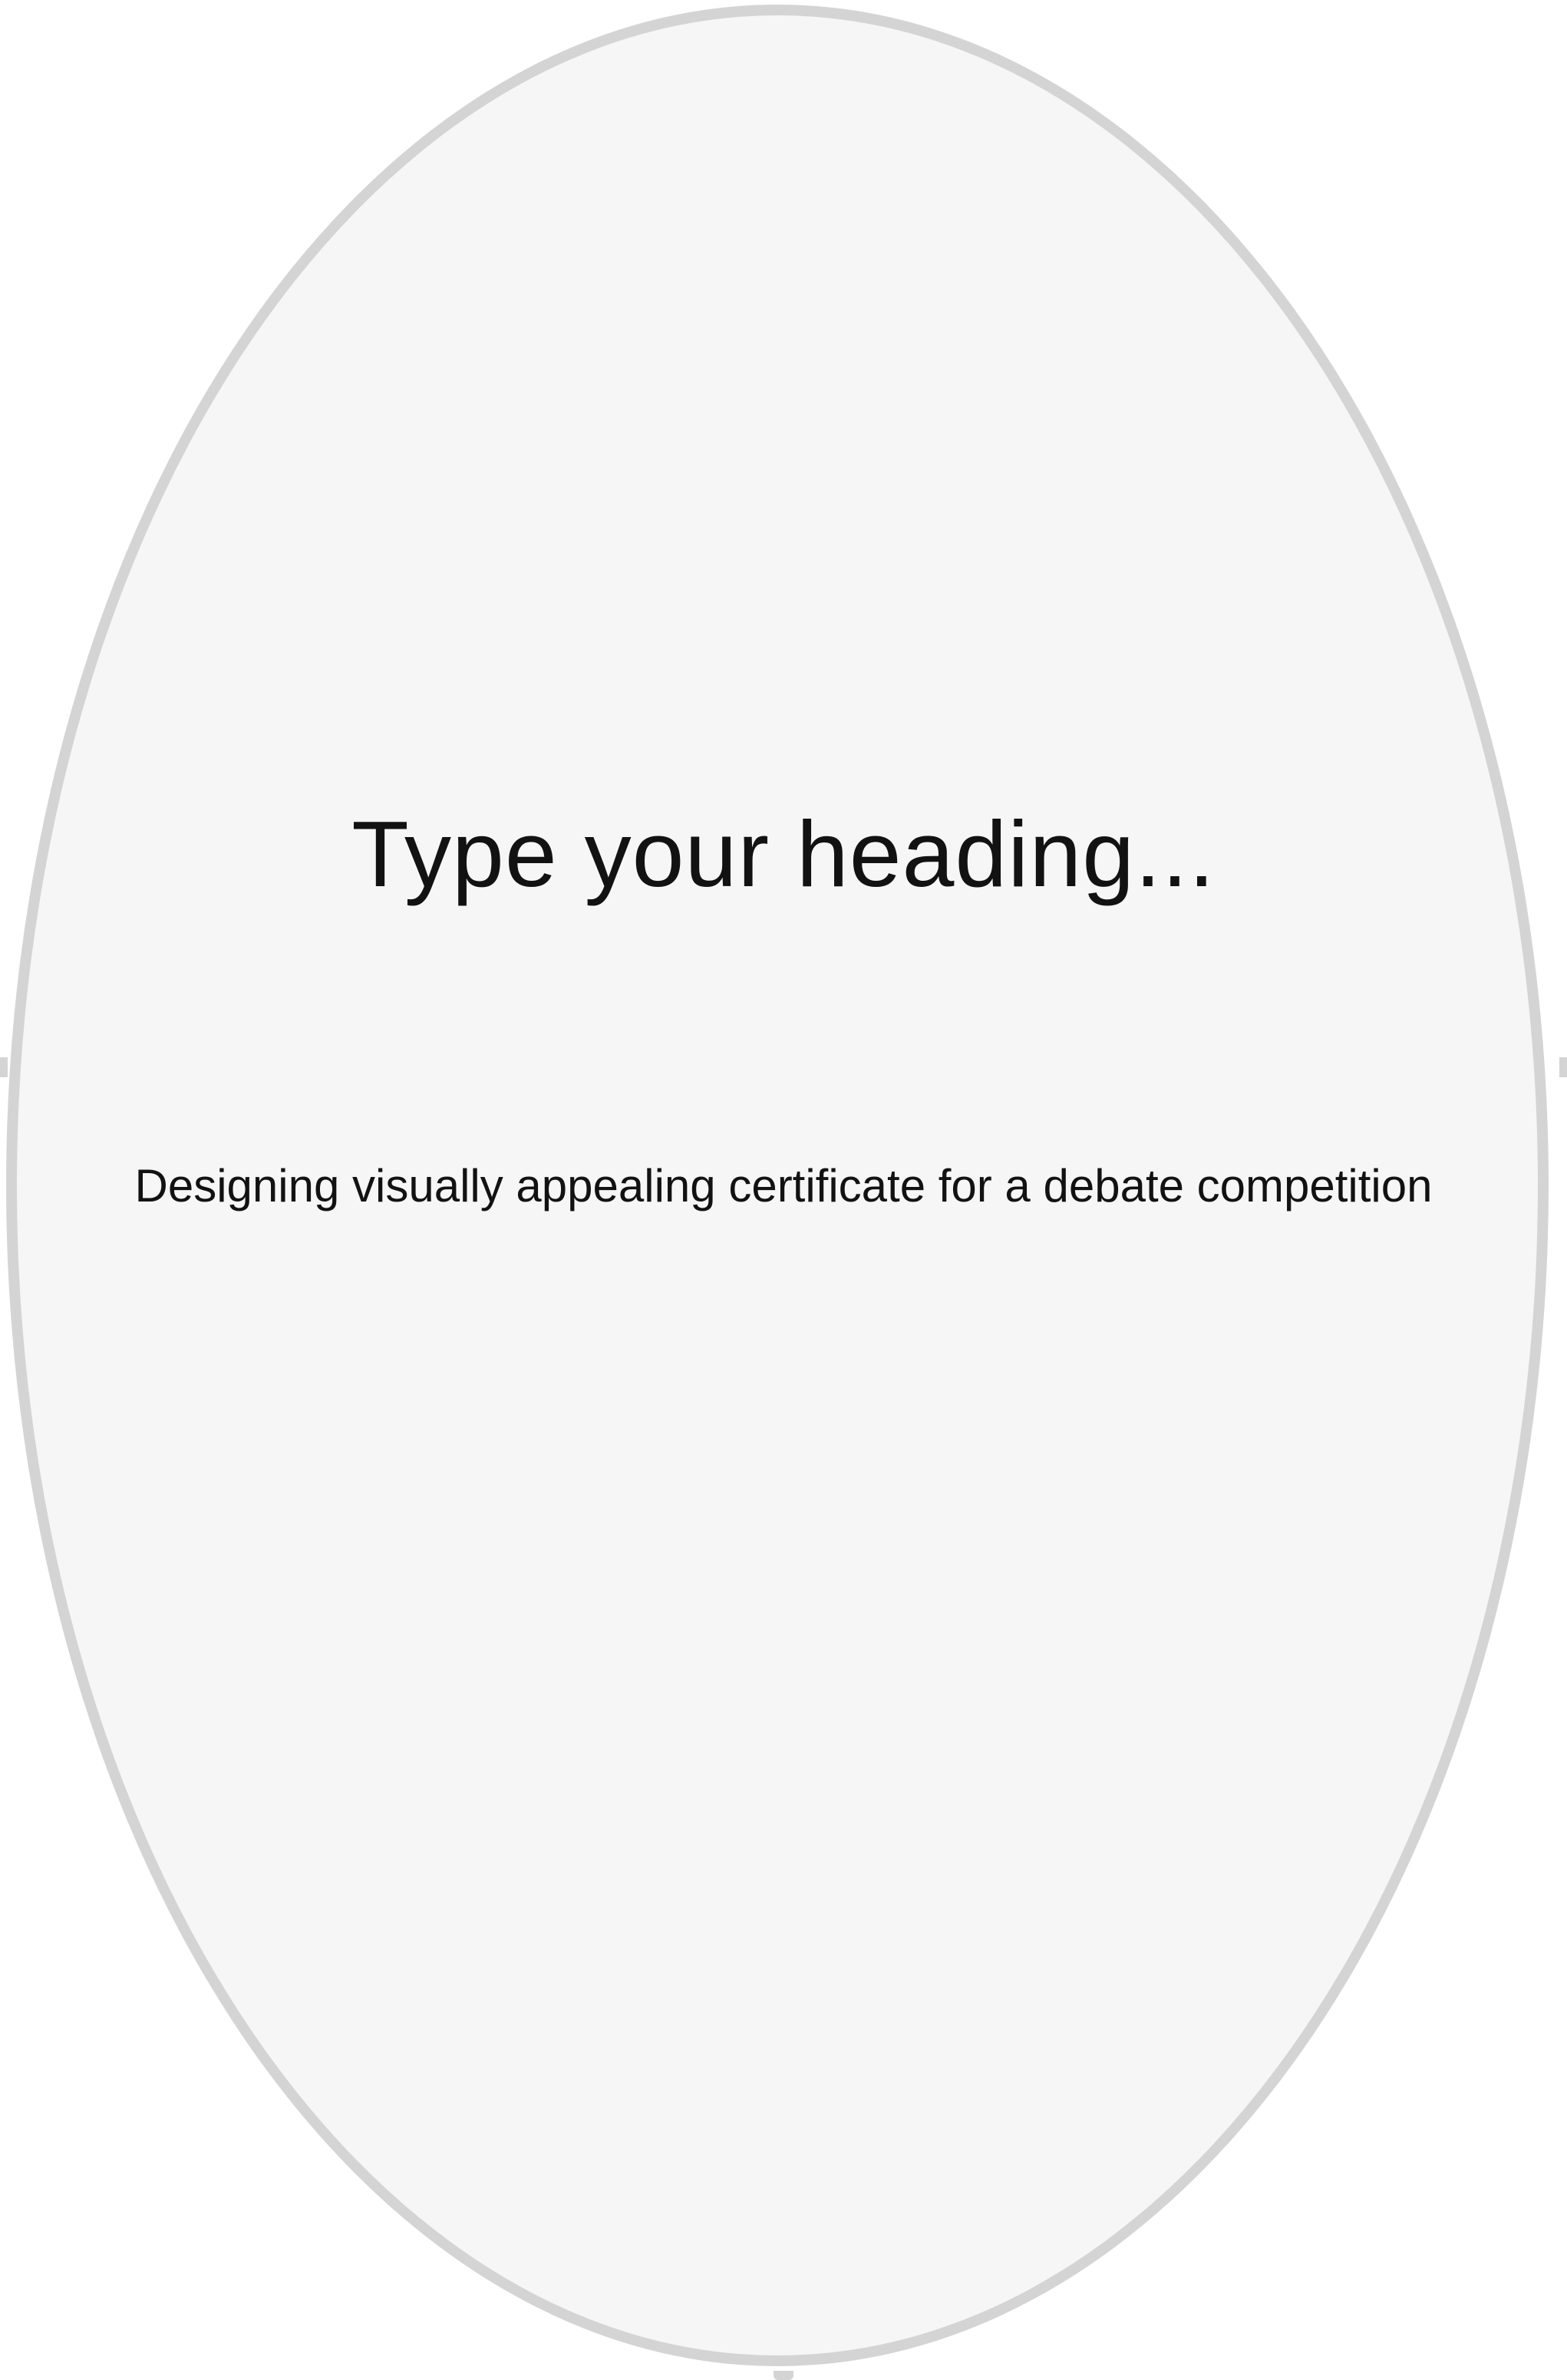 The height and width of the screenshot is (2380, 1567). I want to click on resize-handle-left, so click(4, 1067).